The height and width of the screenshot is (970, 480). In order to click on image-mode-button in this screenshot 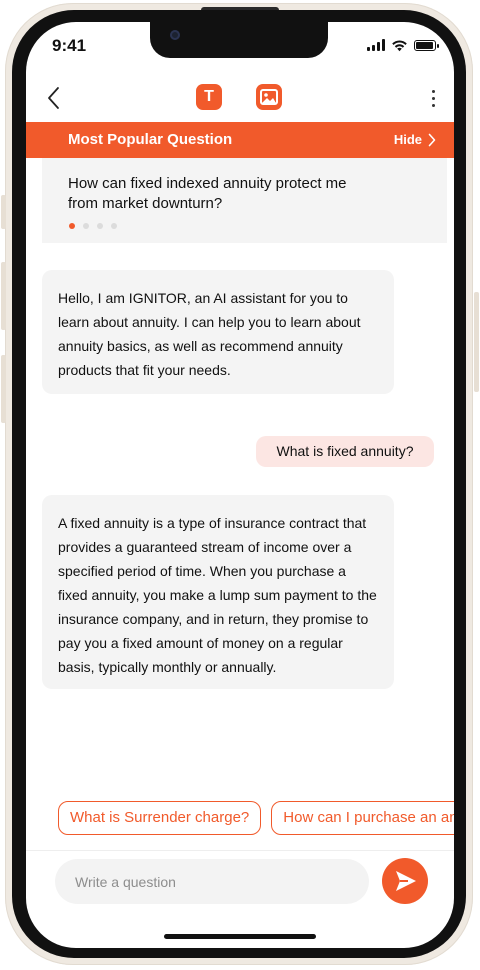, I will do `click(269, 97)`.